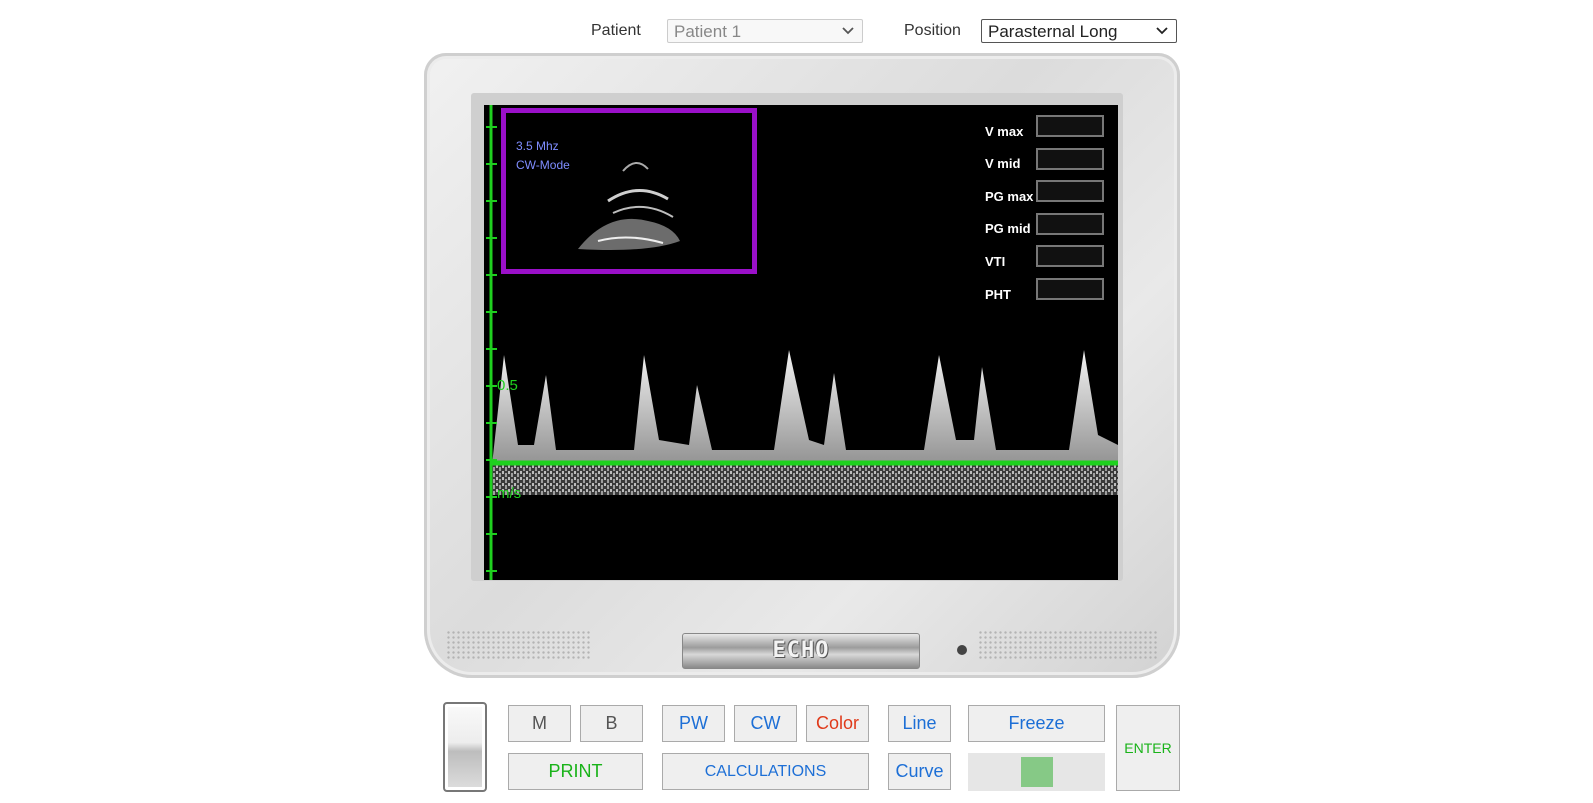 The image size is (1593, 803). Describe the element at coordinates (805, 407) in the screenshot. I see `doppler-waveform` at that location.